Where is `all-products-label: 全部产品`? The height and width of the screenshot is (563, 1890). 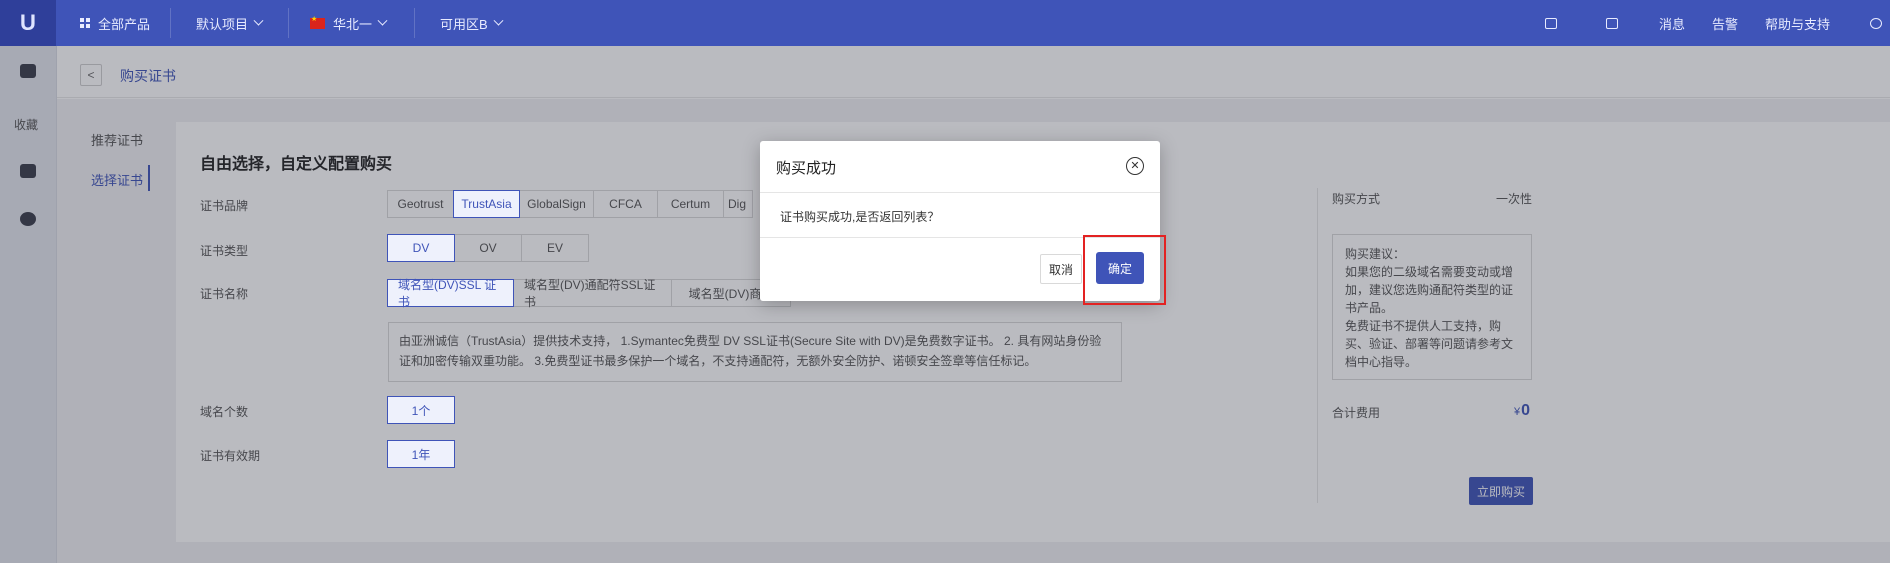
all-products-label: 全部产品 is located at coordinates (124, 24).